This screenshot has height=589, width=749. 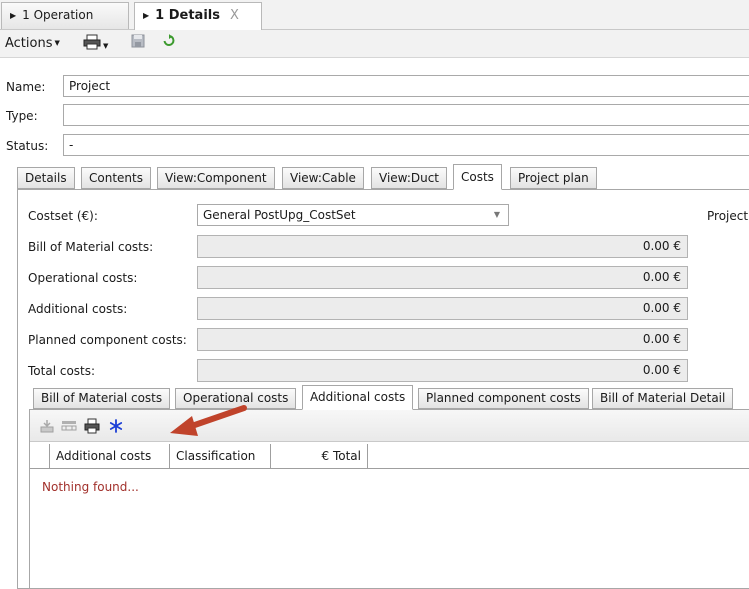 What do you see at coordinates (728, 216) in the screenshot?
I see `project-label: Project` at bounding box center [728, 216].